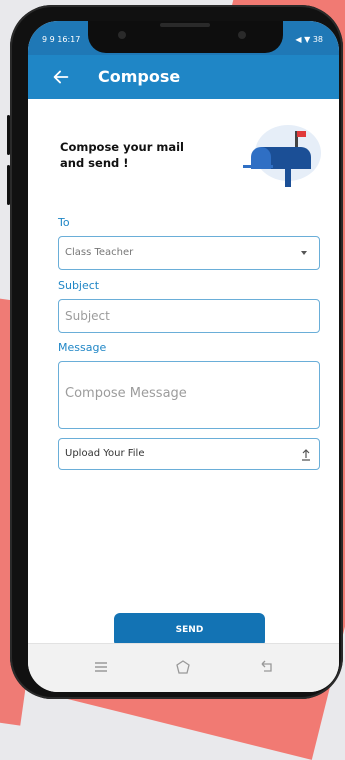 This screenshot has width=345, height=760. I want to click on to-value: Class Teacher, so click(99, 252).